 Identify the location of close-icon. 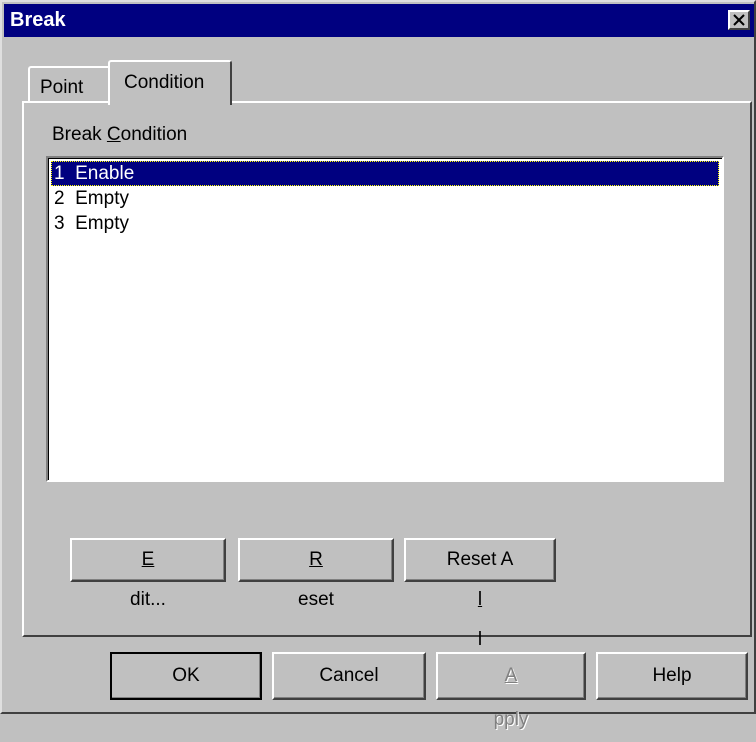
(739, 20).